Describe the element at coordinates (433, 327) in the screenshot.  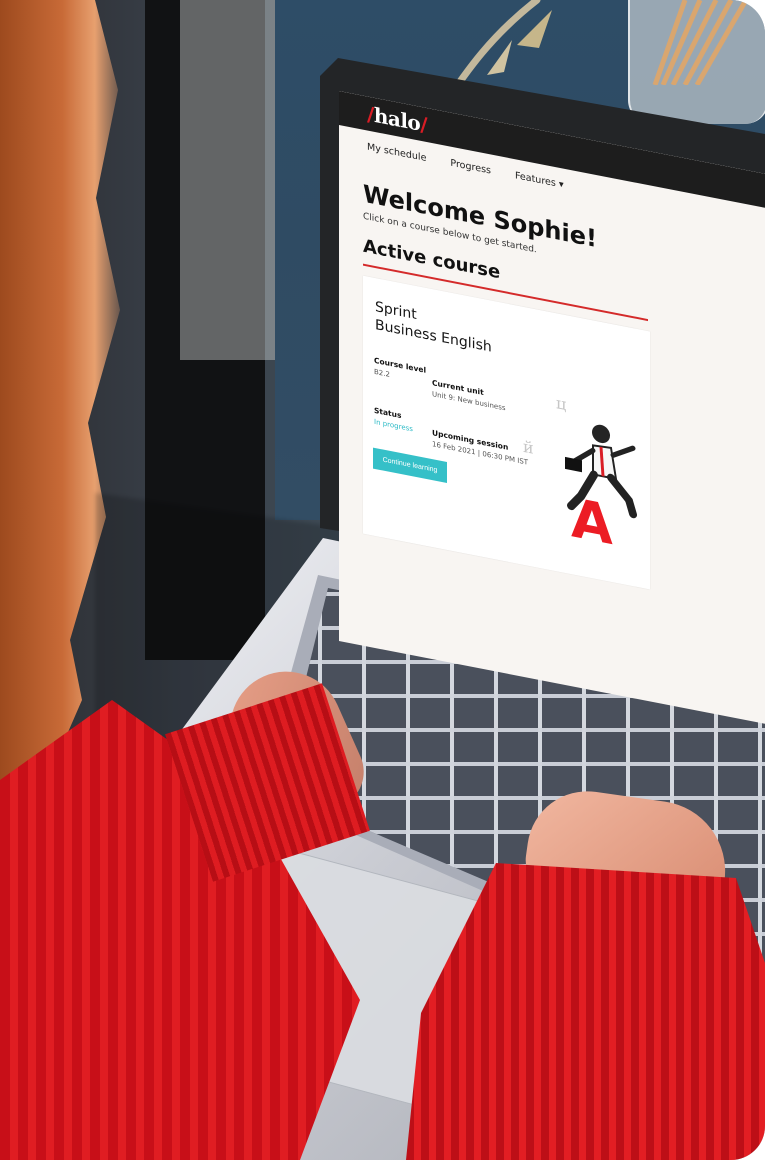
I see `course-title: Sprint Business English` at that location.